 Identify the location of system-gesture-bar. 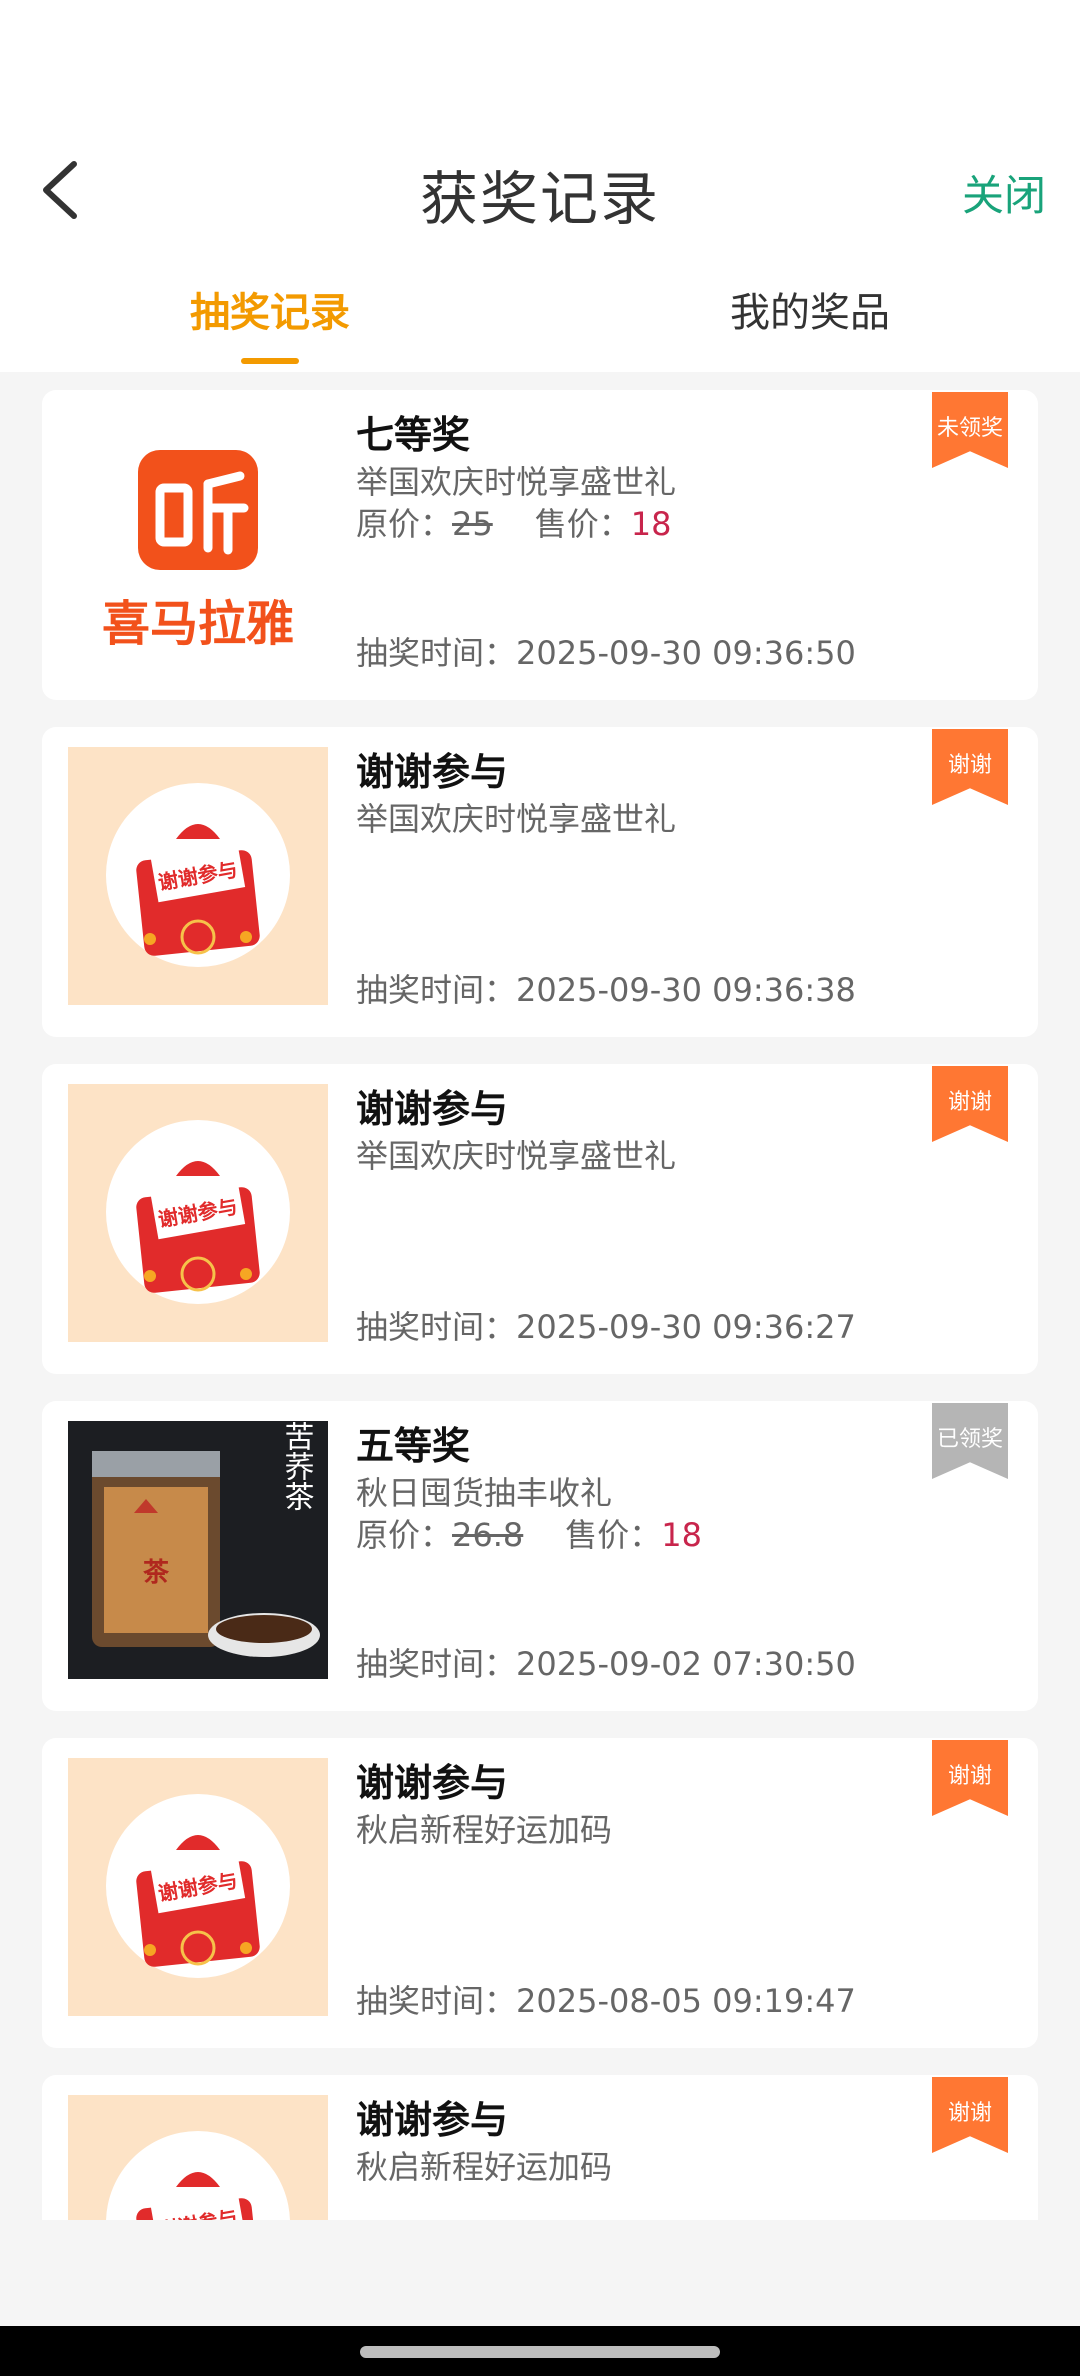
(540, 2351).